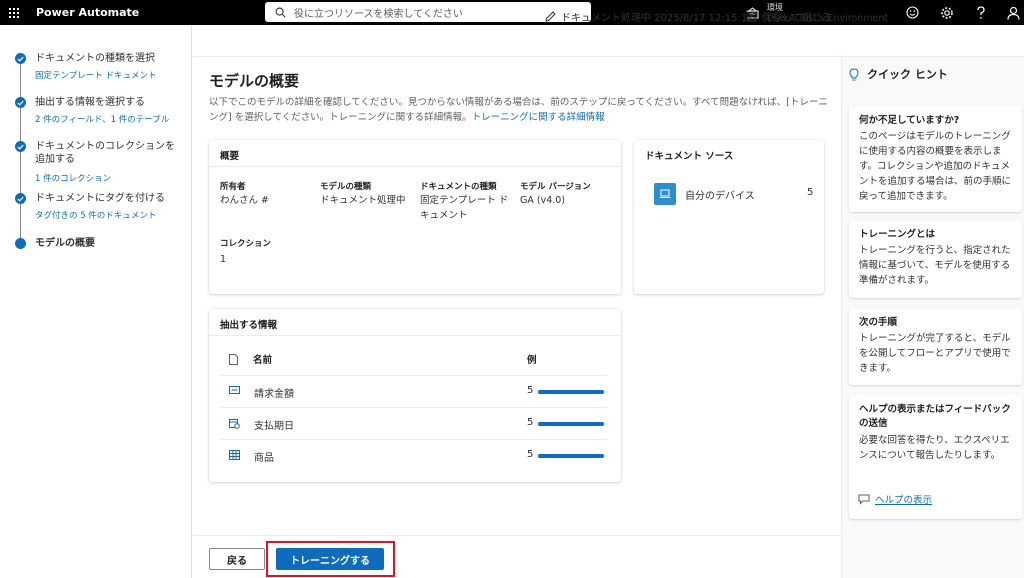  I want to click on app-title: Power Automate, so click(87, 12).